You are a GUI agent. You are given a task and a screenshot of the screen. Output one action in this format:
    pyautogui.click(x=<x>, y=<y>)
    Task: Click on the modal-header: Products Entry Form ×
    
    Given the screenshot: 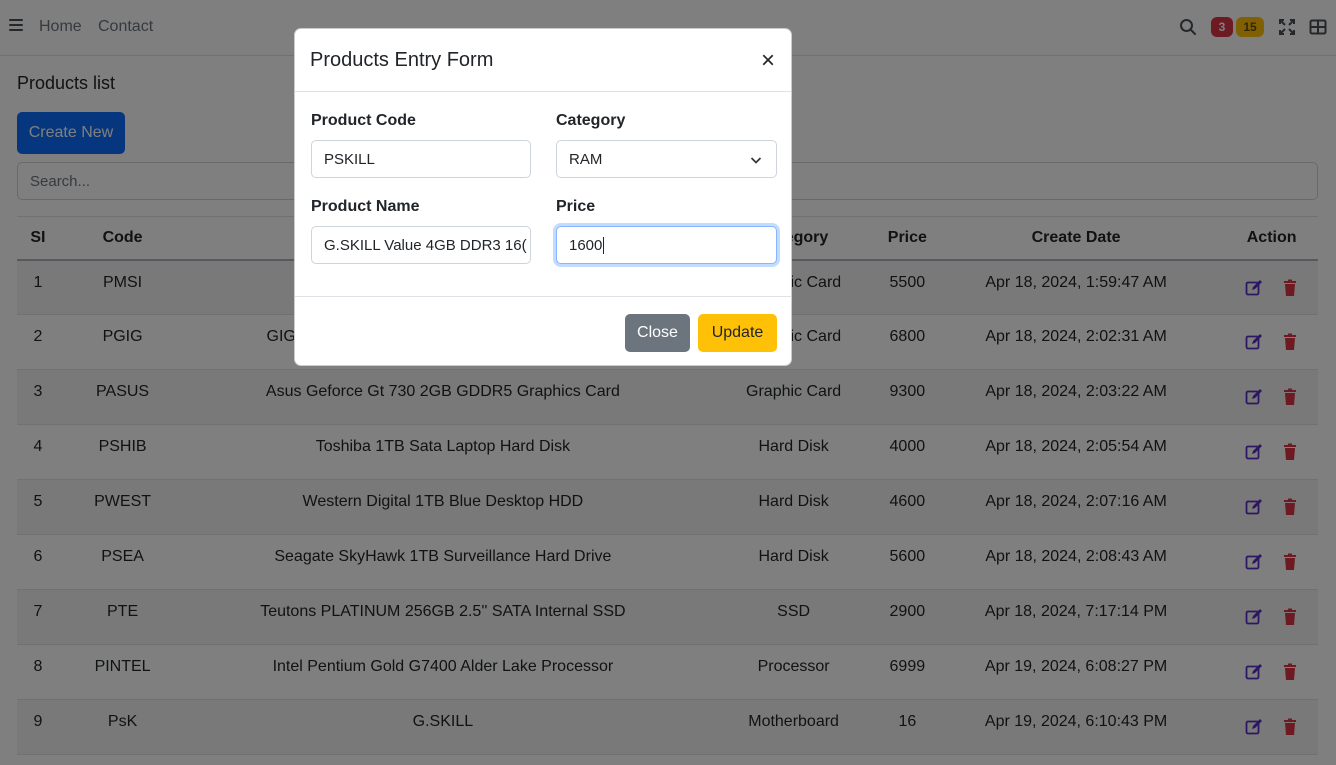 What is the action you would take?
    pyautogui.click(x=543, y=60)
    